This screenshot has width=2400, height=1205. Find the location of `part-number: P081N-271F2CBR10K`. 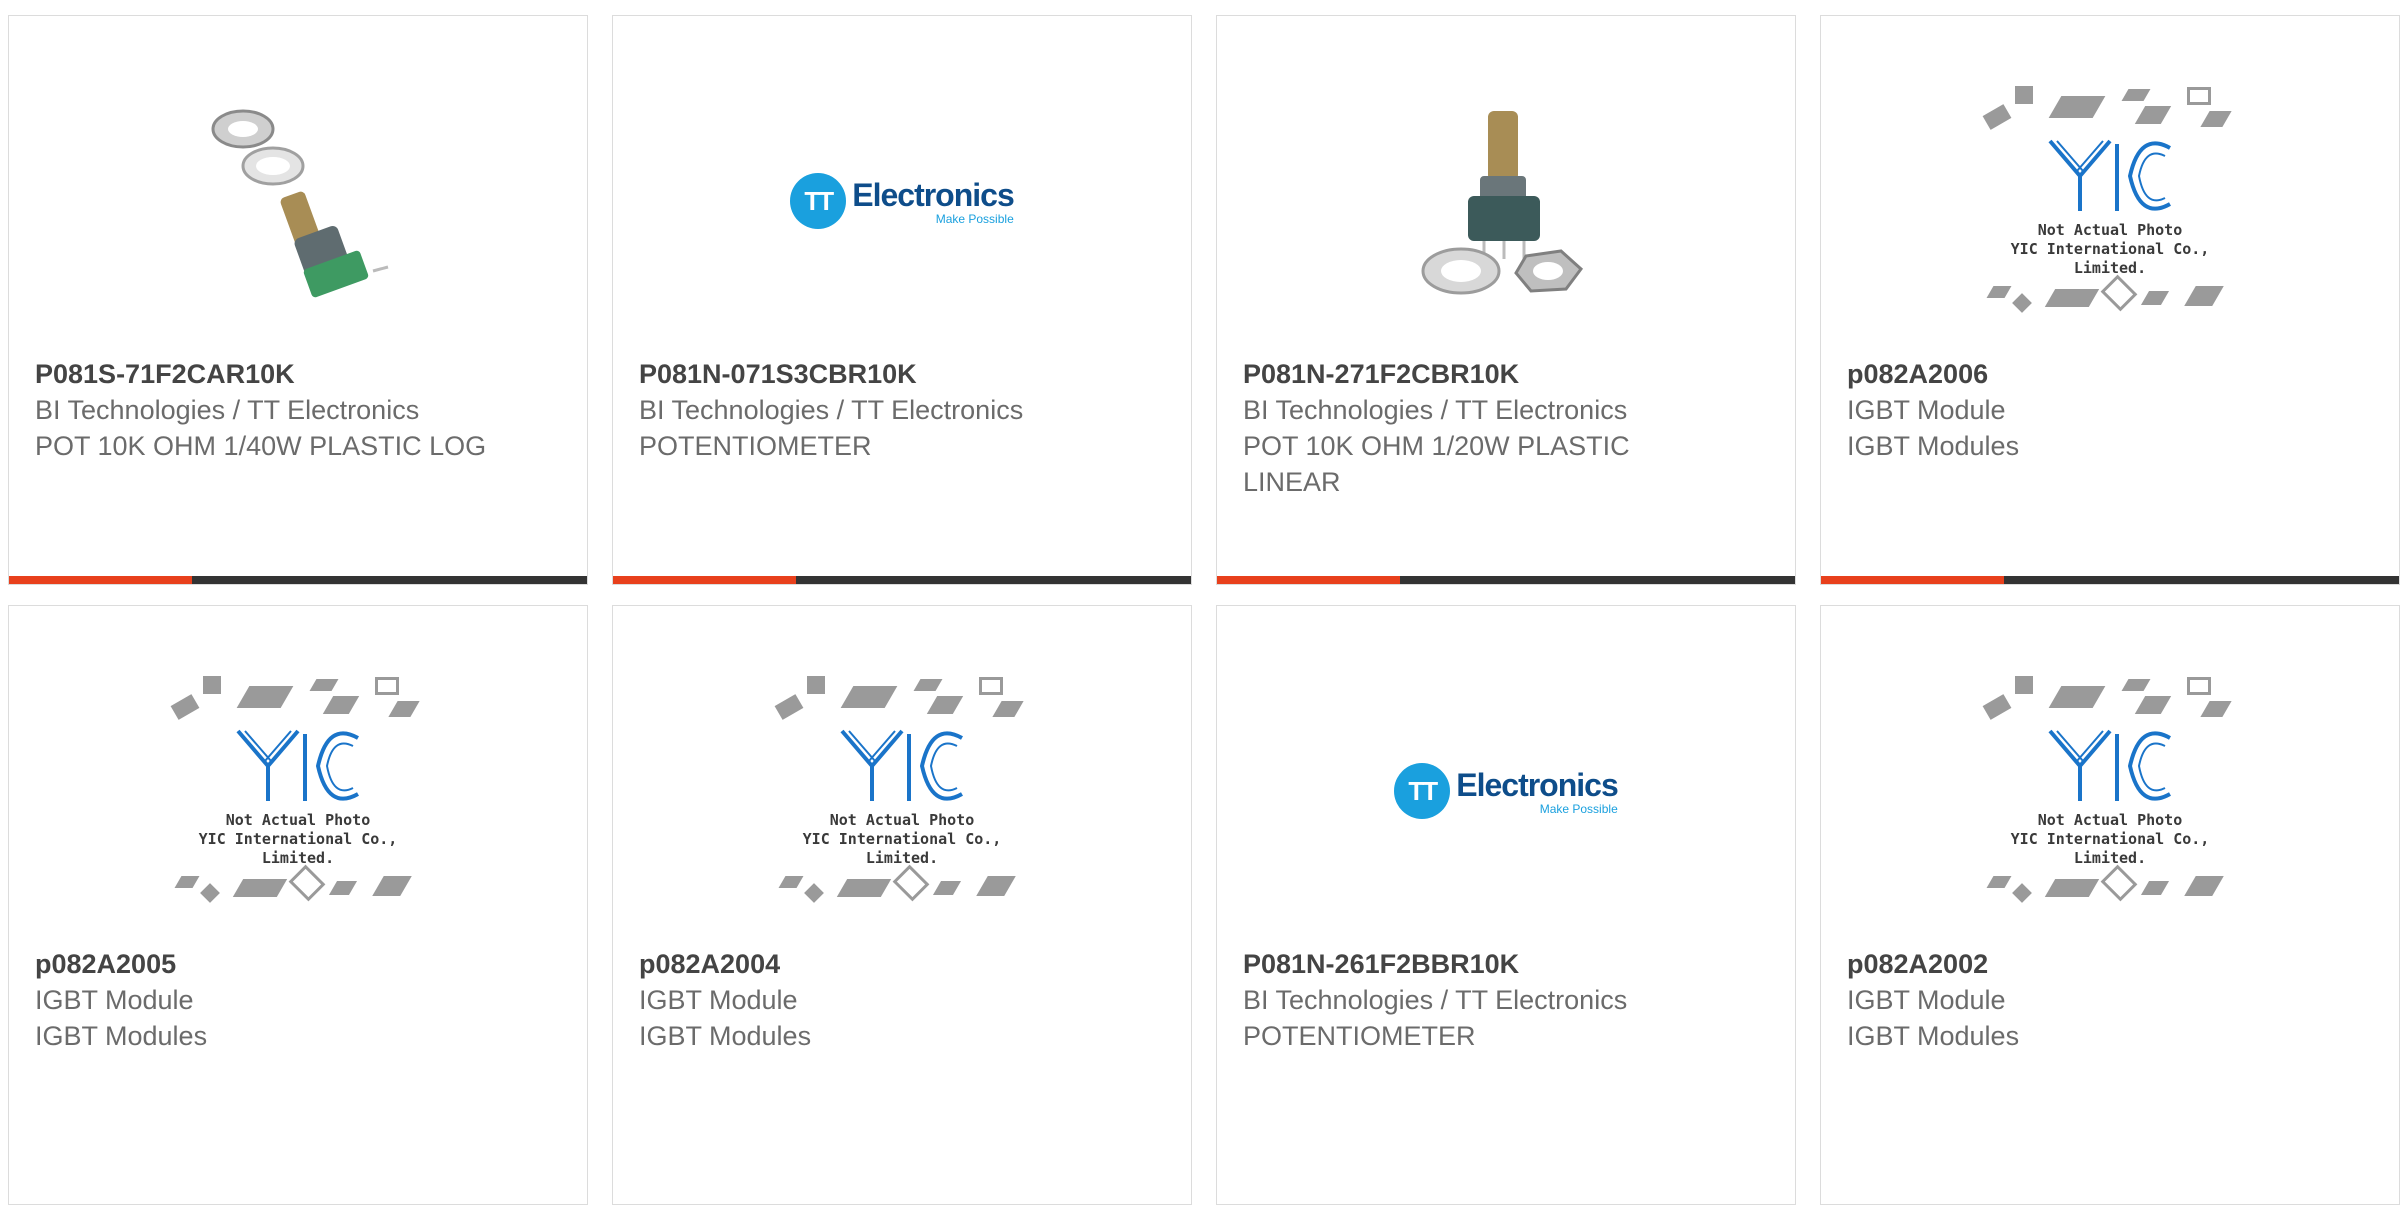

part-number: P081N-271F2CBR10K is located at coordinates (1381, 374).